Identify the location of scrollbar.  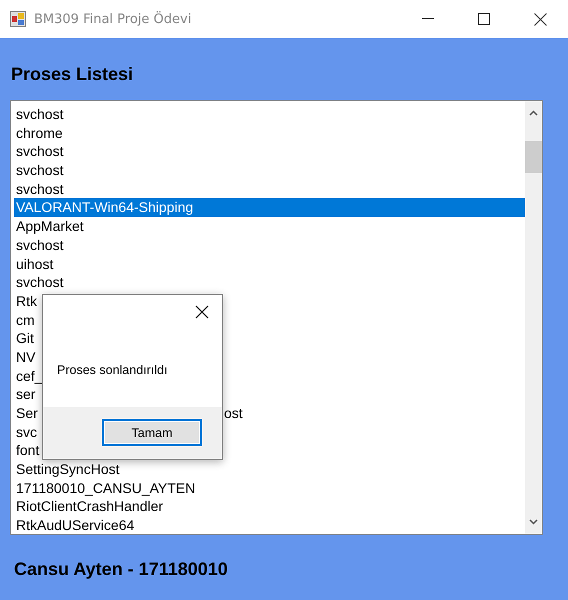
(533, 317).